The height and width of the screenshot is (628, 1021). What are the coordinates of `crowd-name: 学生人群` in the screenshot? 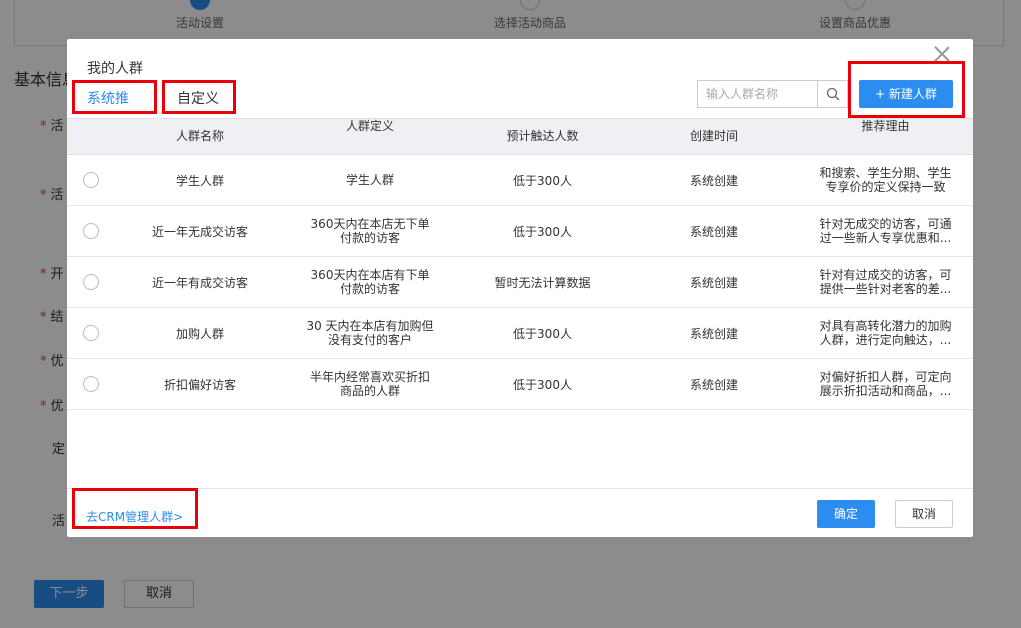 It's located at (199, 180).